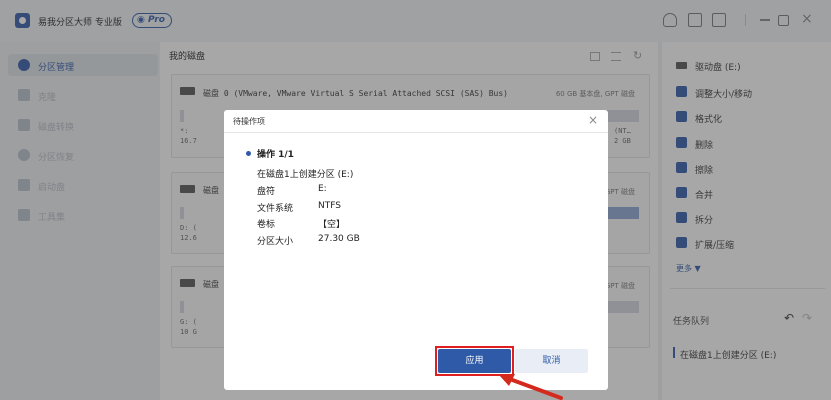 The image size is (831, 400). Describe the element at coordinates (474, 361) in the screenshot. I see `apply-button: 应用` at that location.